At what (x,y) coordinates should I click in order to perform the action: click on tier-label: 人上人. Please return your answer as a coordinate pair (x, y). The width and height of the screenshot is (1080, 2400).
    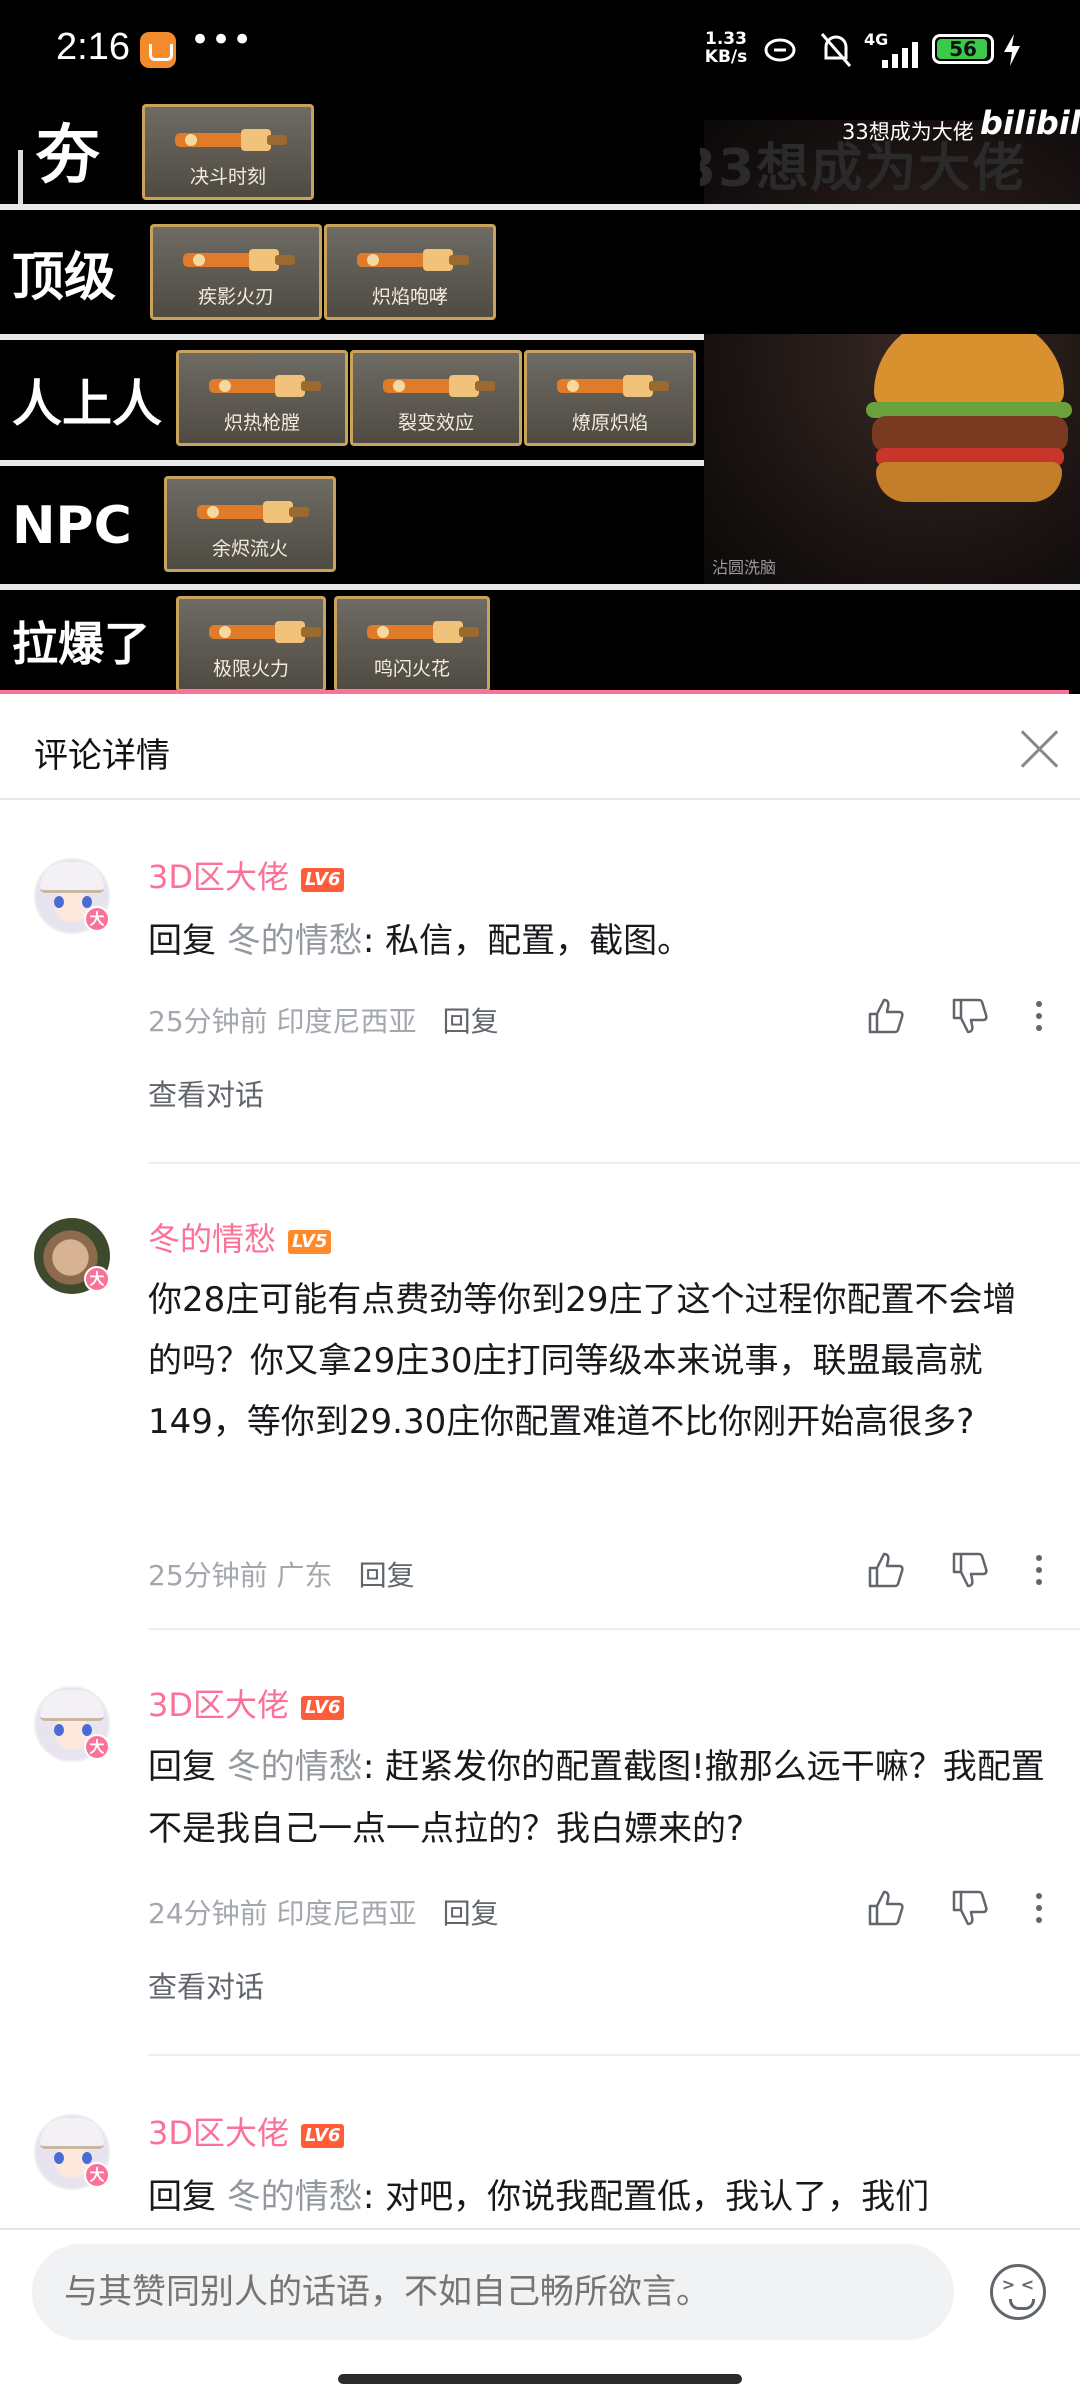
    Looking at the image, I should click on (87, 404).